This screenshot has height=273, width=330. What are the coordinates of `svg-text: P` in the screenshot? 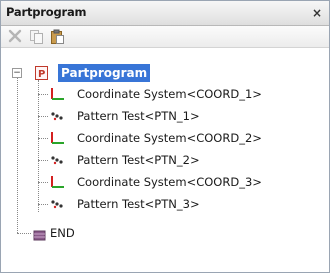 It's located at (41, 74).